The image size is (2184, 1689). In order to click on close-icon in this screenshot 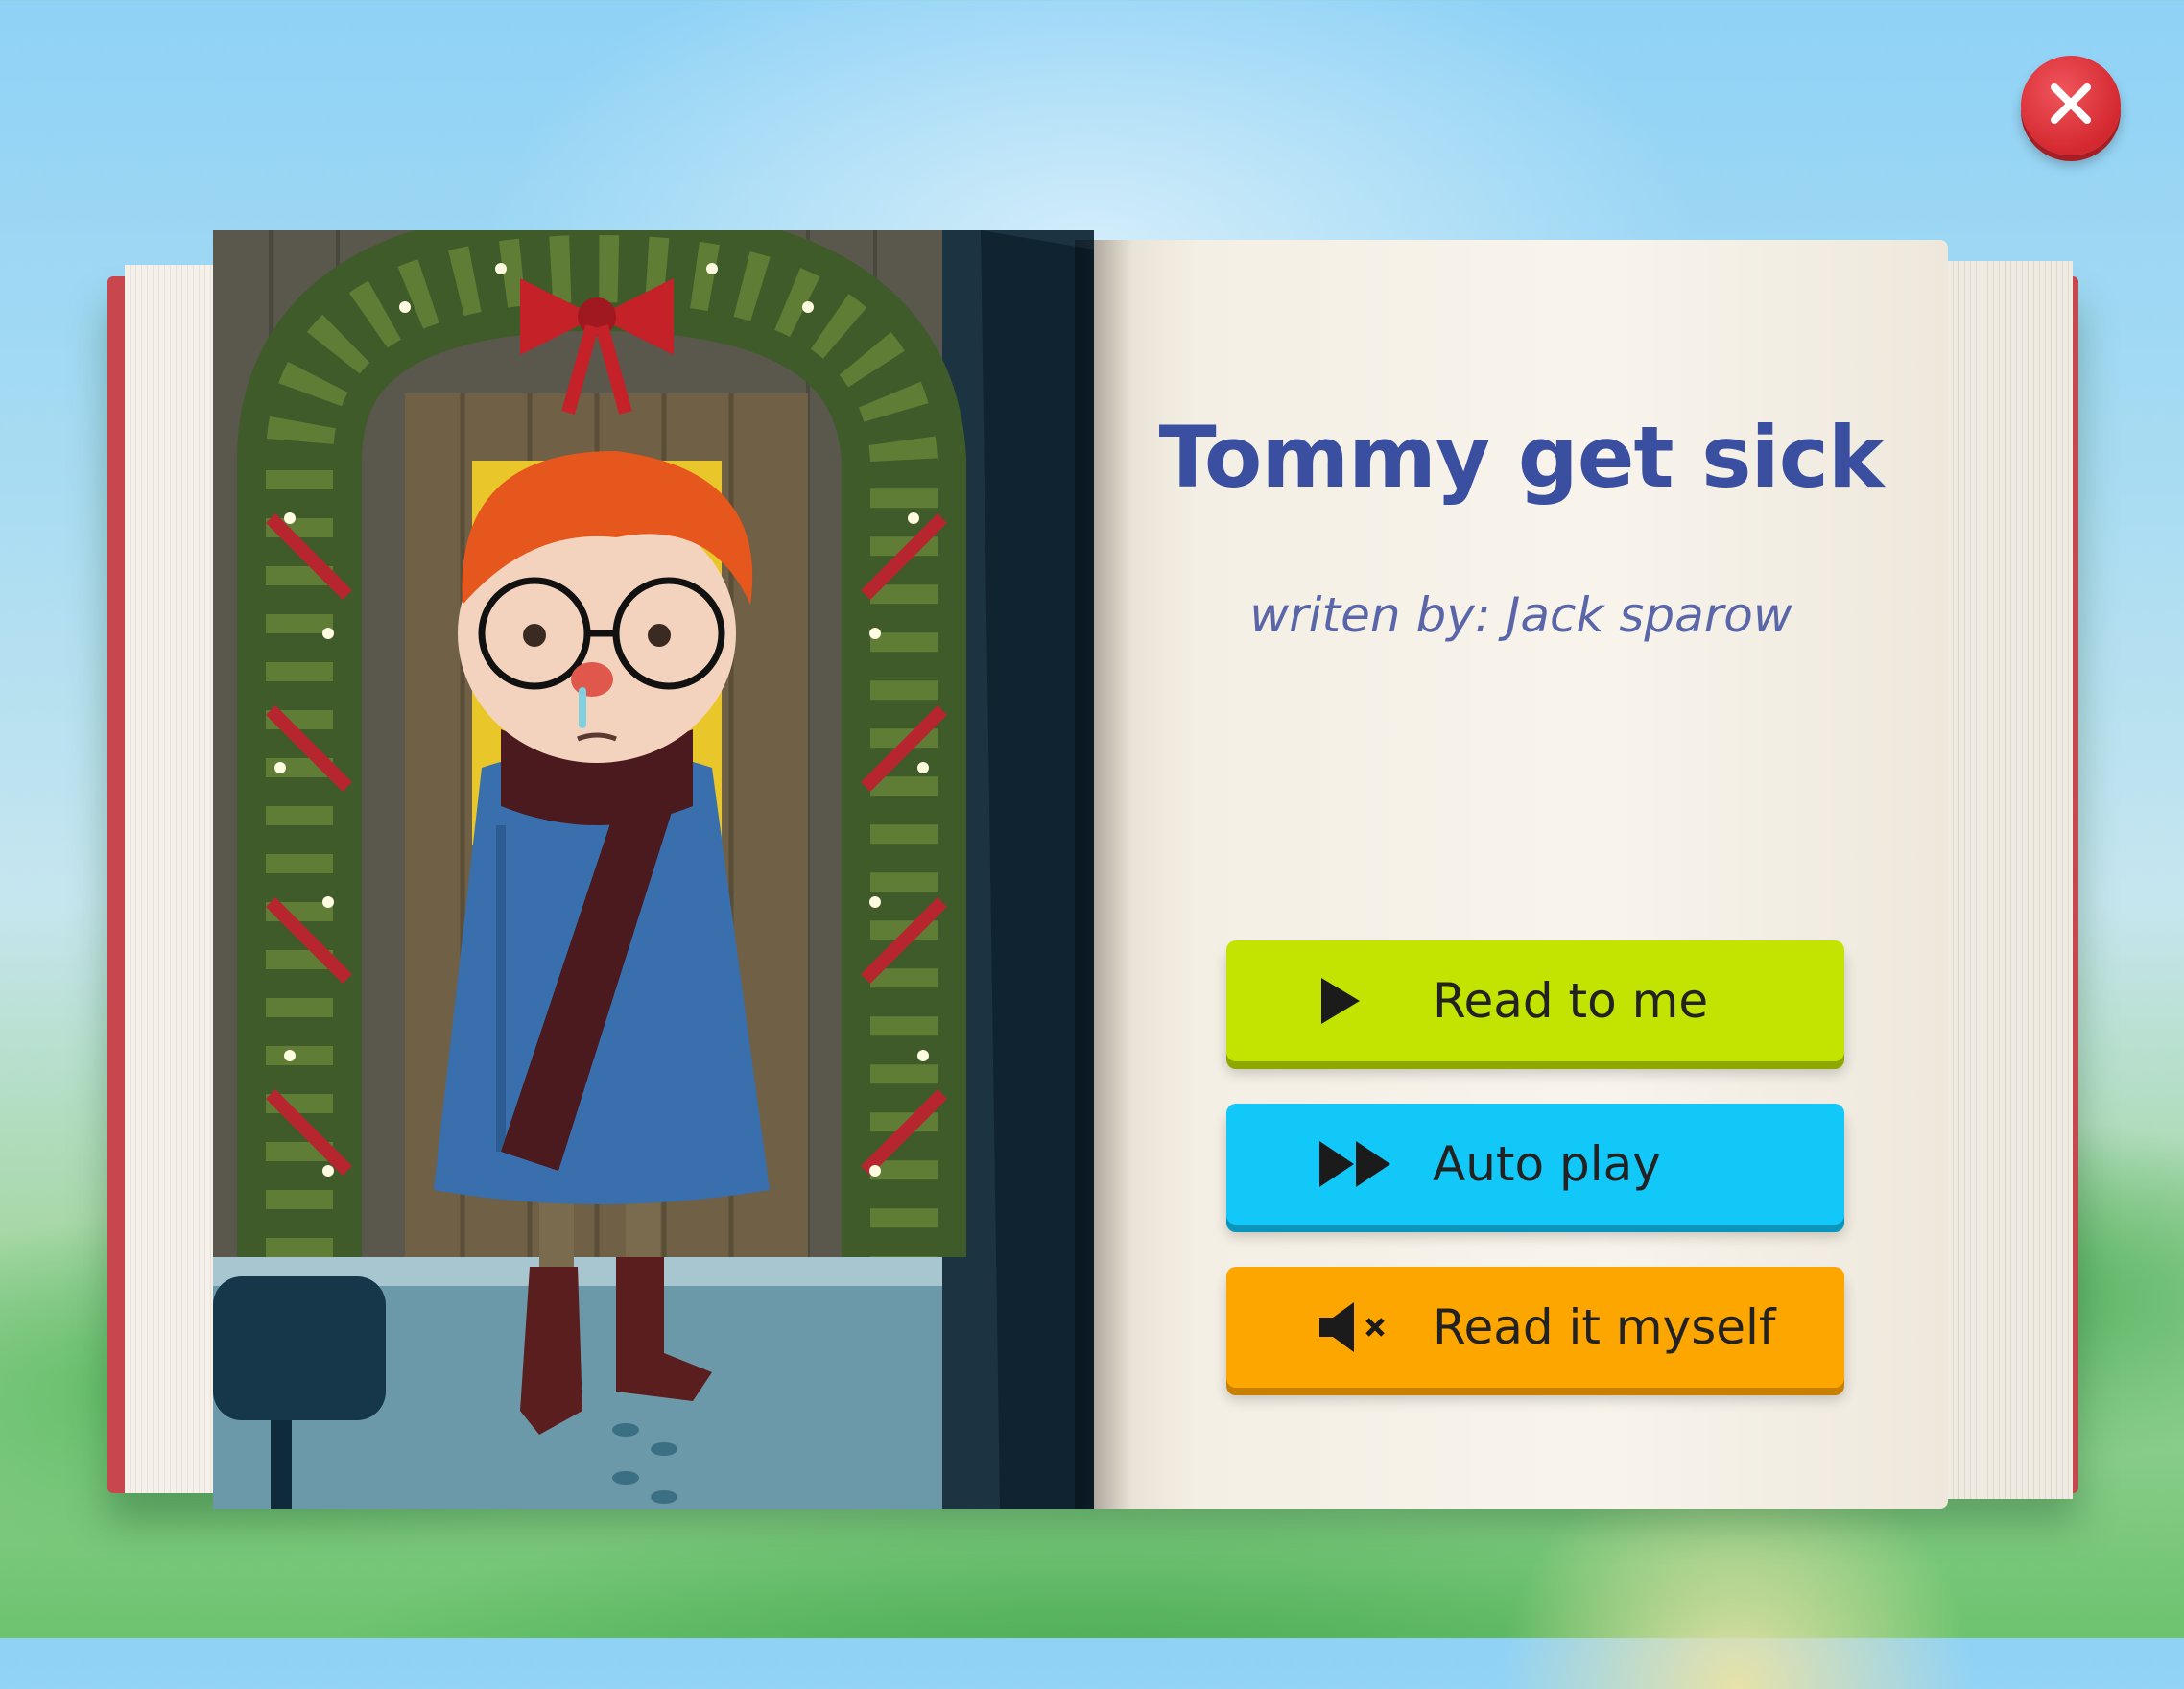, I will do `click(2071, 106)`.